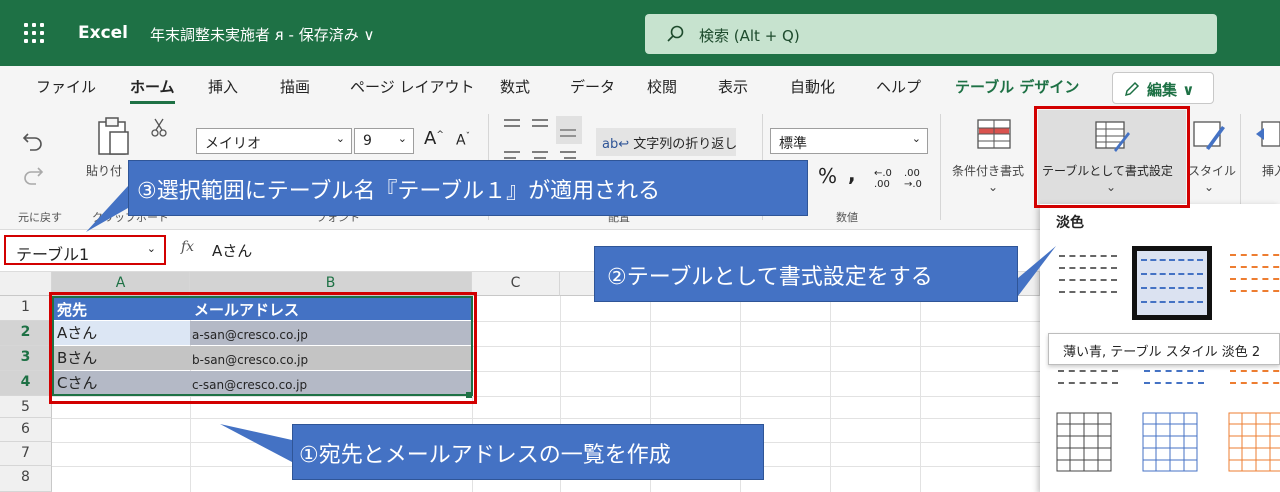 This screenshot has width=1280, height=492. Describe the element at coordinates (104, 170) in the screenshot. I see `paste-label: 貼り付` at that location.